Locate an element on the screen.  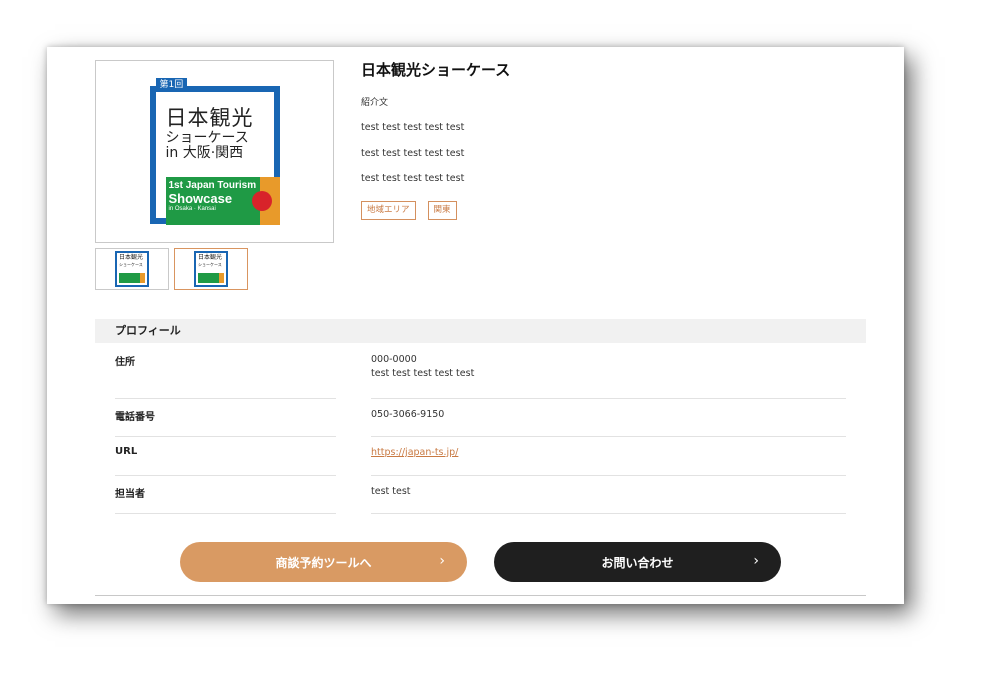
postal-code: 000-0000 is located at coordinates (394, 359).